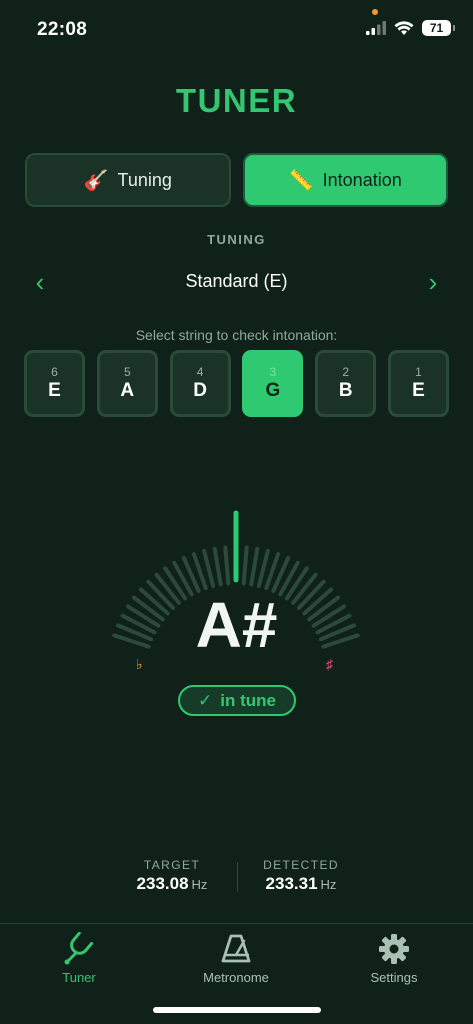 The height and width of the screenshot is (1024, 473). Describe the element at coordinates (433, 282) in the screenshot. I see `chevron-right-icon: ›` at that location.